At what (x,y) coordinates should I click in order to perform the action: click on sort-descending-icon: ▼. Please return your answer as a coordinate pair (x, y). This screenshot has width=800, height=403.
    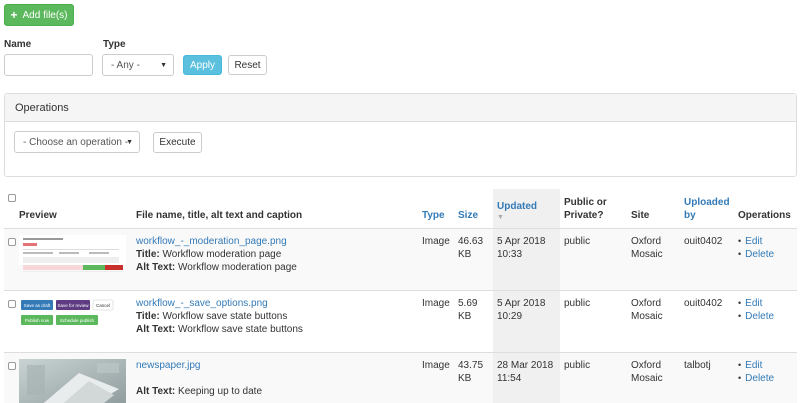
    Looking at the image, I should click on (500, 217).